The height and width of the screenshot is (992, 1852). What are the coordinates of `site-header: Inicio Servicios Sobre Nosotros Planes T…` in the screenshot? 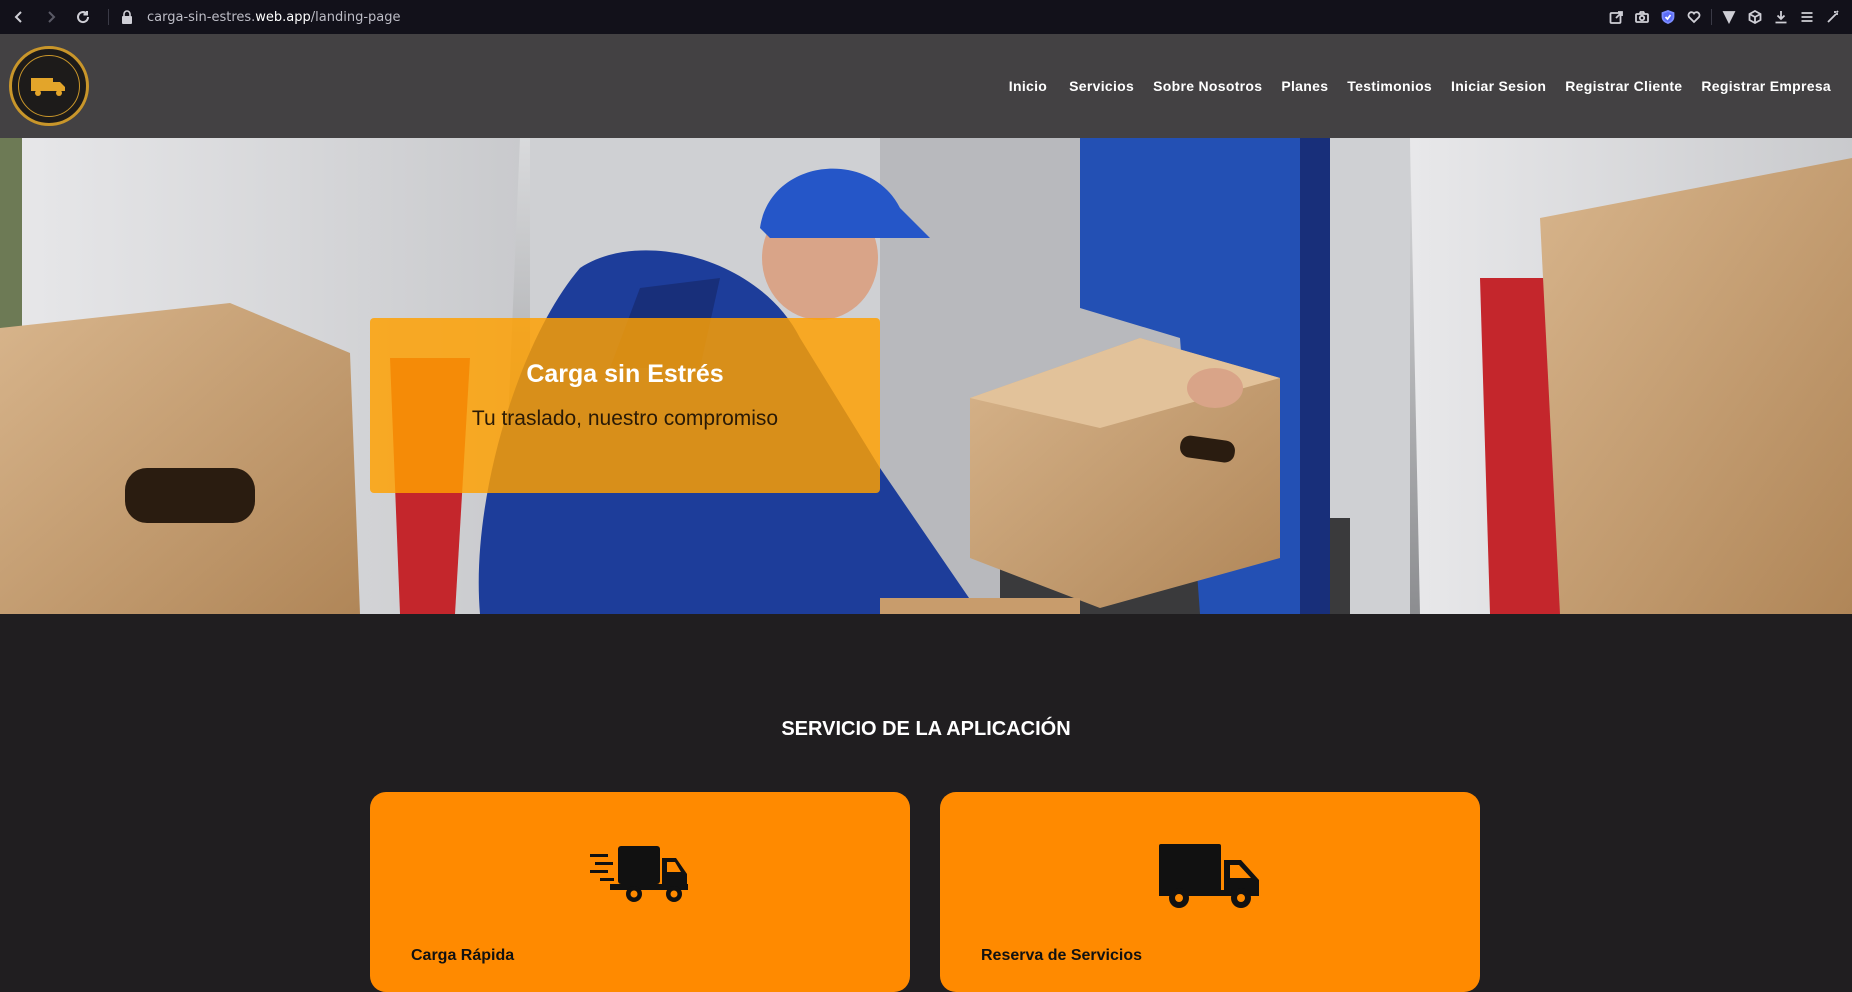 It's located at (926, 86).